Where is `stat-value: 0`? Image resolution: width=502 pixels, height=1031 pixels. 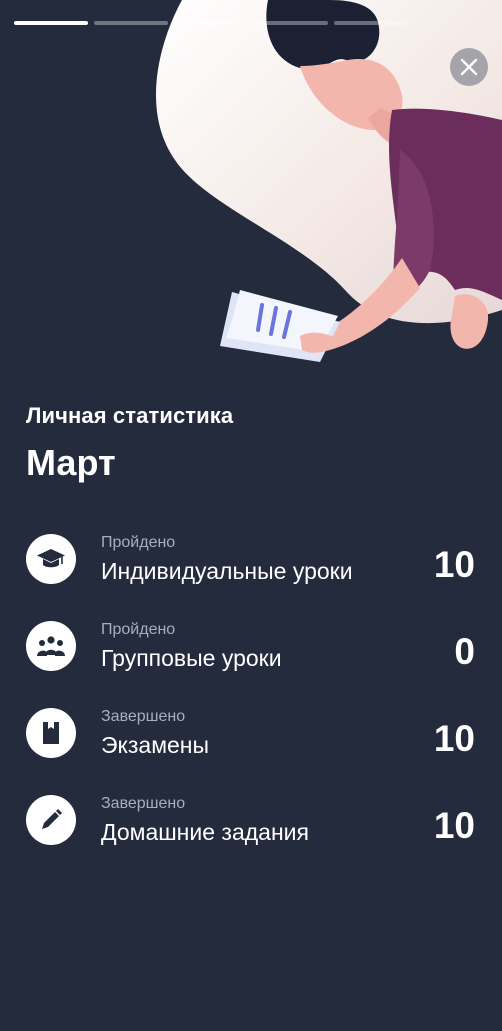
stat-value: 0 is located at coordinates (464, 651).